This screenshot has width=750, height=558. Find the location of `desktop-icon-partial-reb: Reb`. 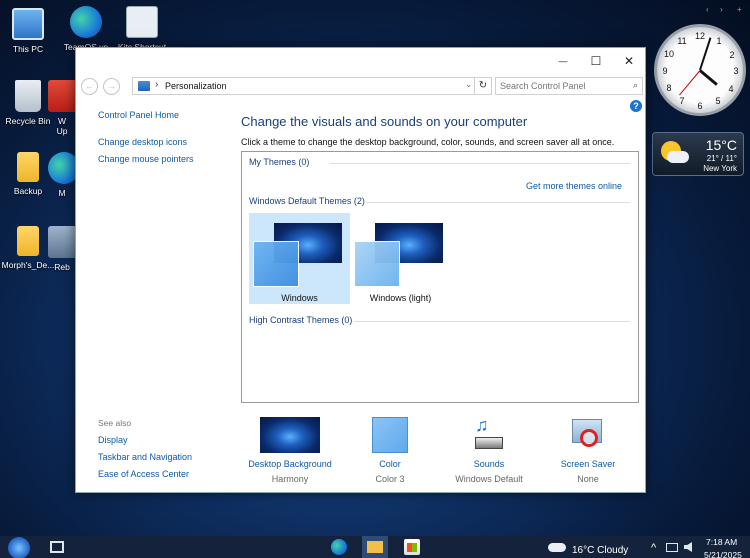

desktop-icon-partial-reb: Reb is located at coordinates (62, 249).